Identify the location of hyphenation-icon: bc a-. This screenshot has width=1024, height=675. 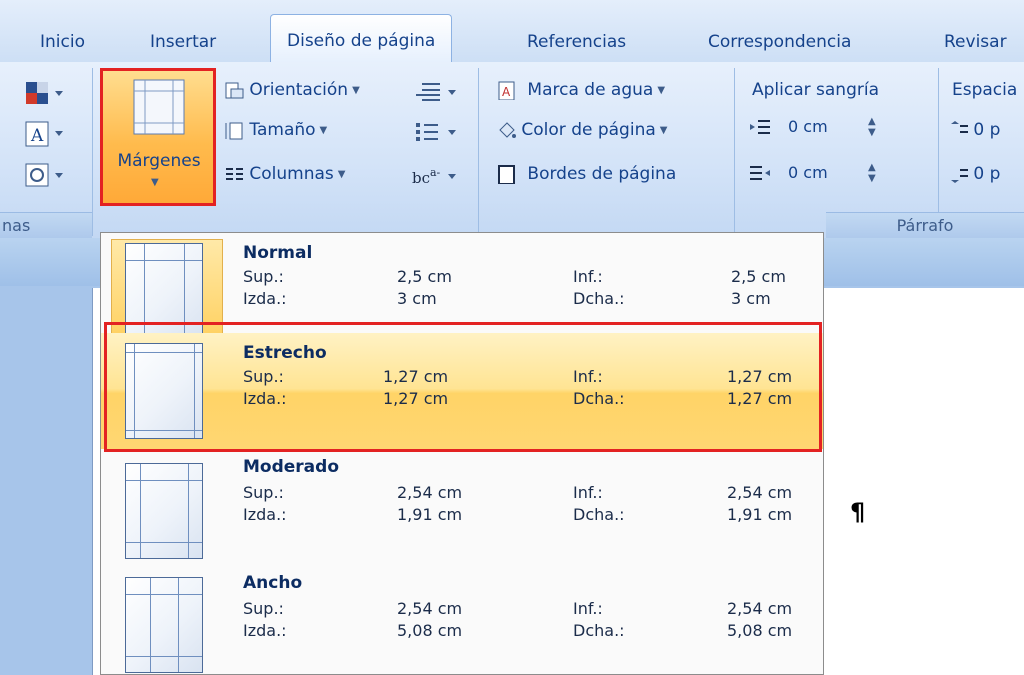
(434, 176).